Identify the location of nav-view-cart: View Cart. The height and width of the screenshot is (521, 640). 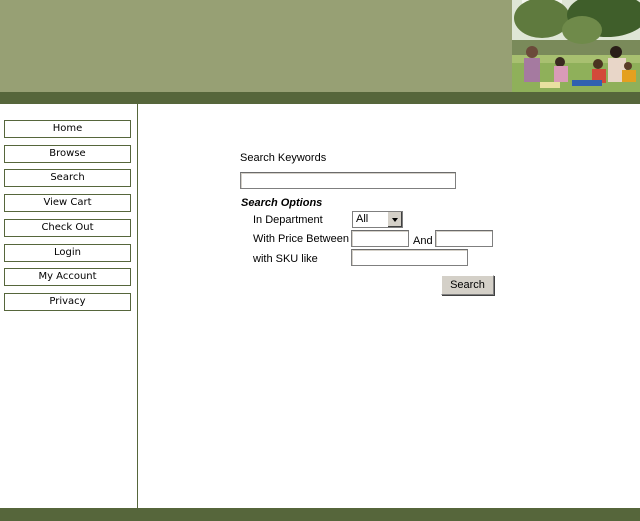
(67, 203).